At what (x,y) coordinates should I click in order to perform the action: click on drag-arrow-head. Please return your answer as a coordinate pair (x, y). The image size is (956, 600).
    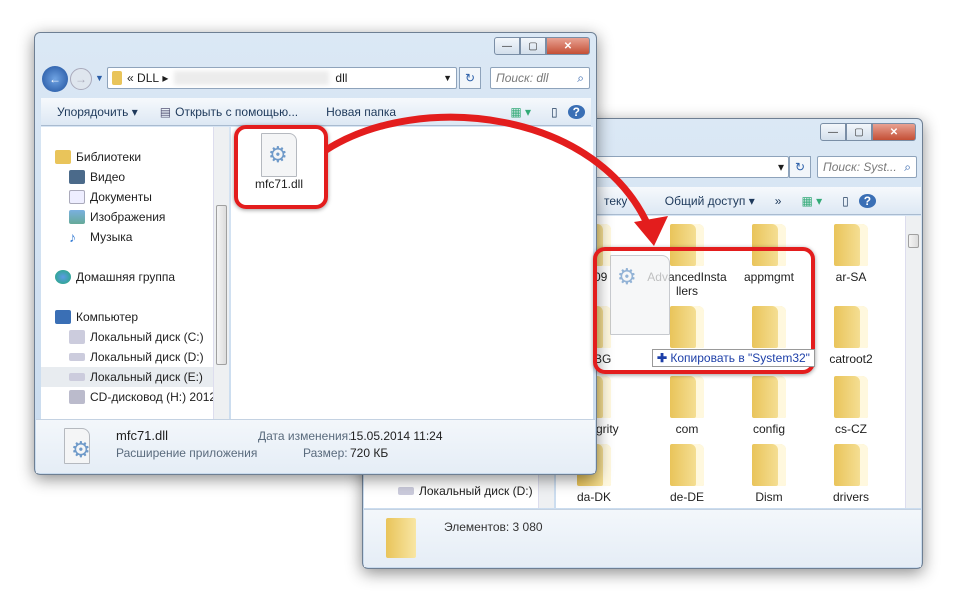
    Looking at the image, I should click on (651, 231).